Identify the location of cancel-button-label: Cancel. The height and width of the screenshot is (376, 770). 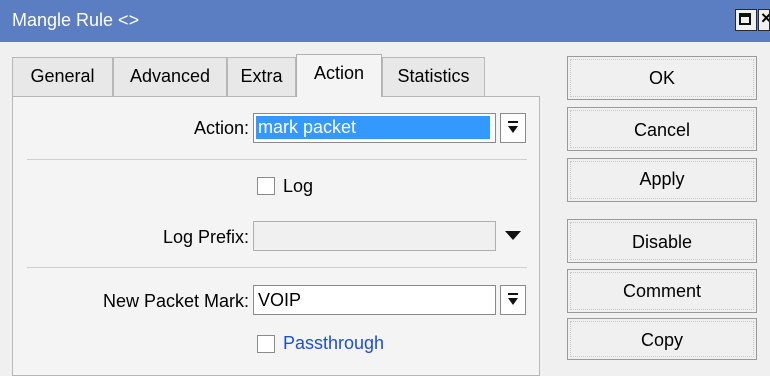
(662, 130).